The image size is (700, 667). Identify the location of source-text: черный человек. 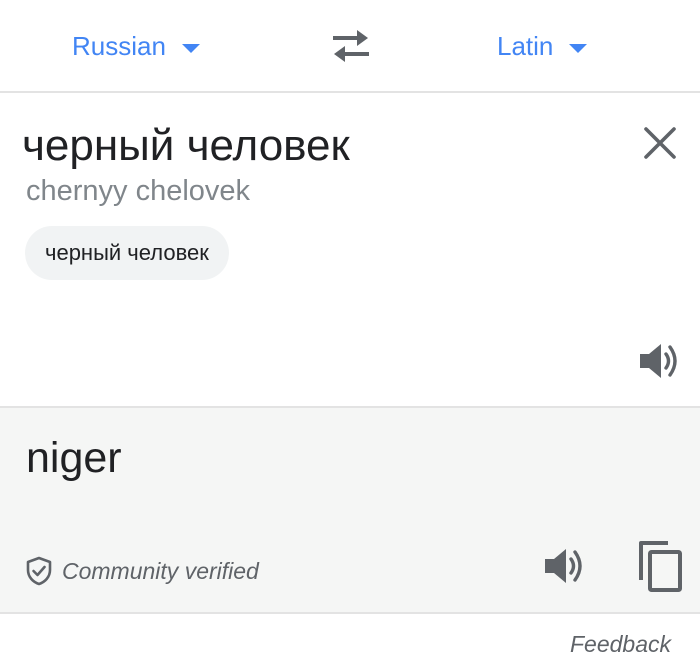
(186, 146).